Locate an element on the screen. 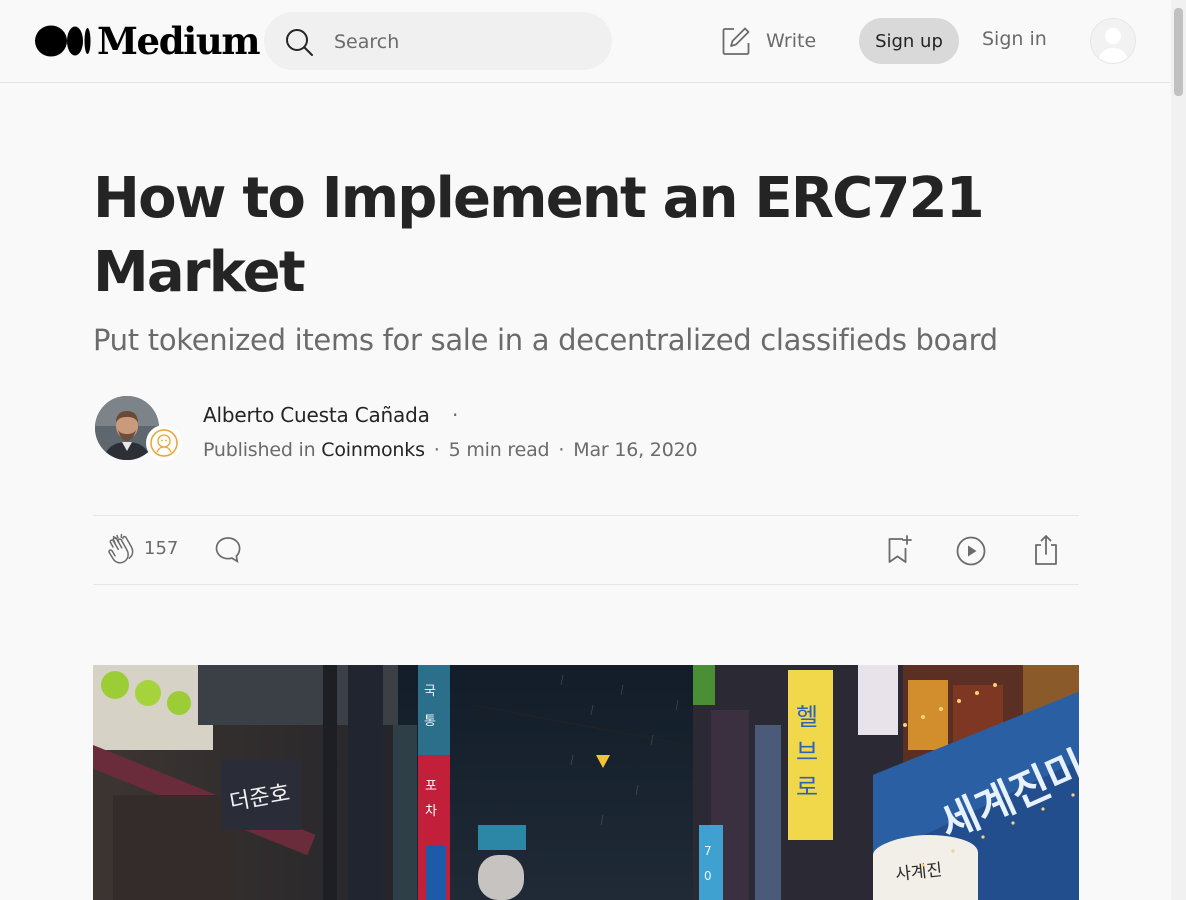  bookmark-add-icon is located at coordinates (899, 550).